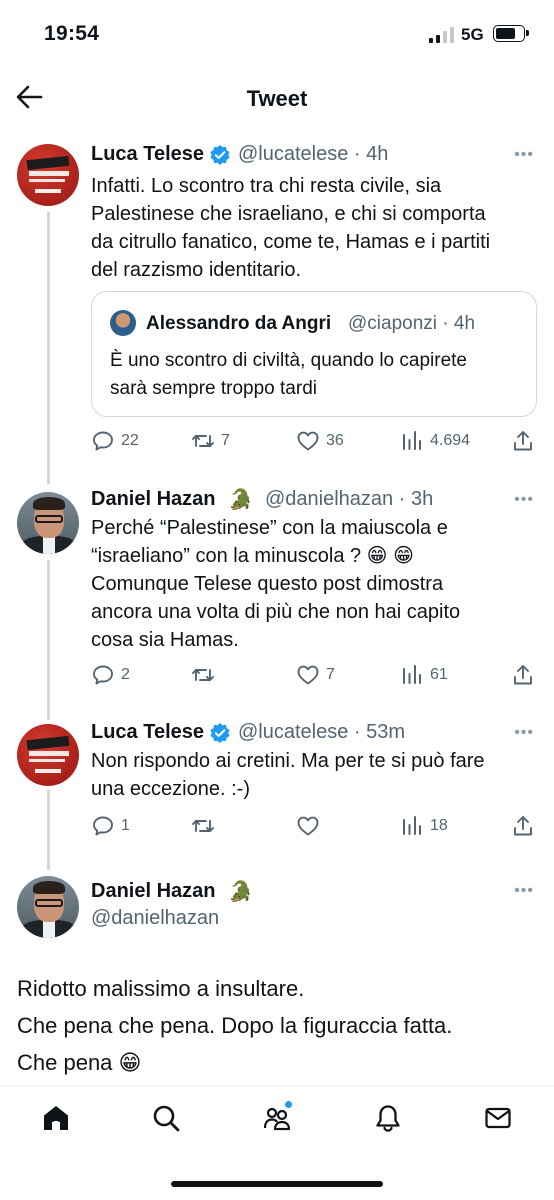 This screenshot has width=554, height=1200. I want to click on nav-search, so click(166, 1118).